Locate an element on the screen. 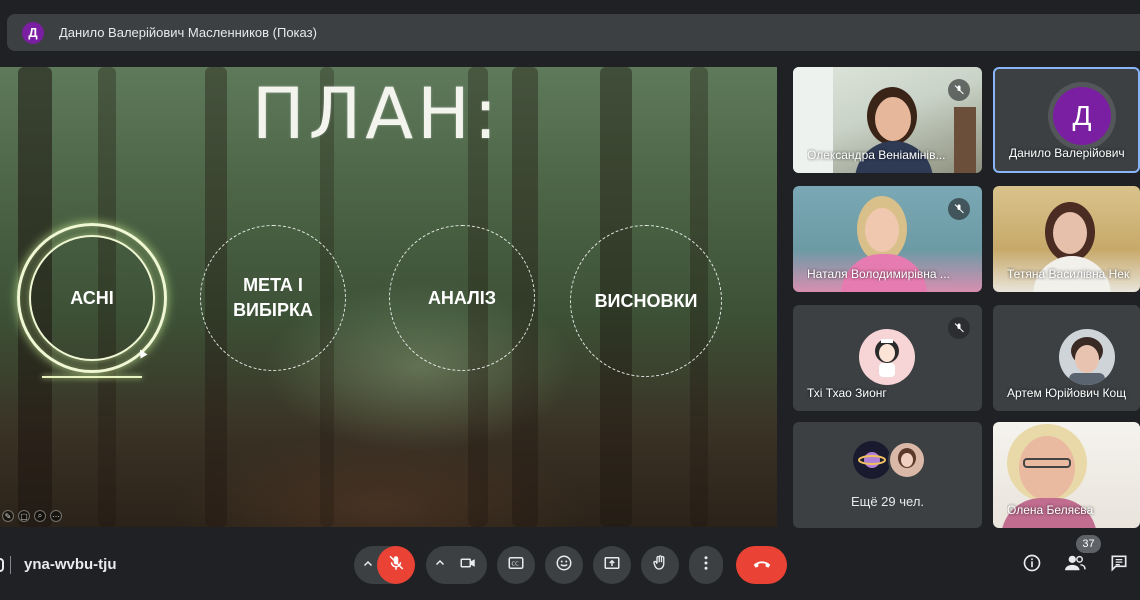 Image resolution: width=1140 pixels, height=600 pixels. participant-avatar: Д is located at coordinates (1082, 116).